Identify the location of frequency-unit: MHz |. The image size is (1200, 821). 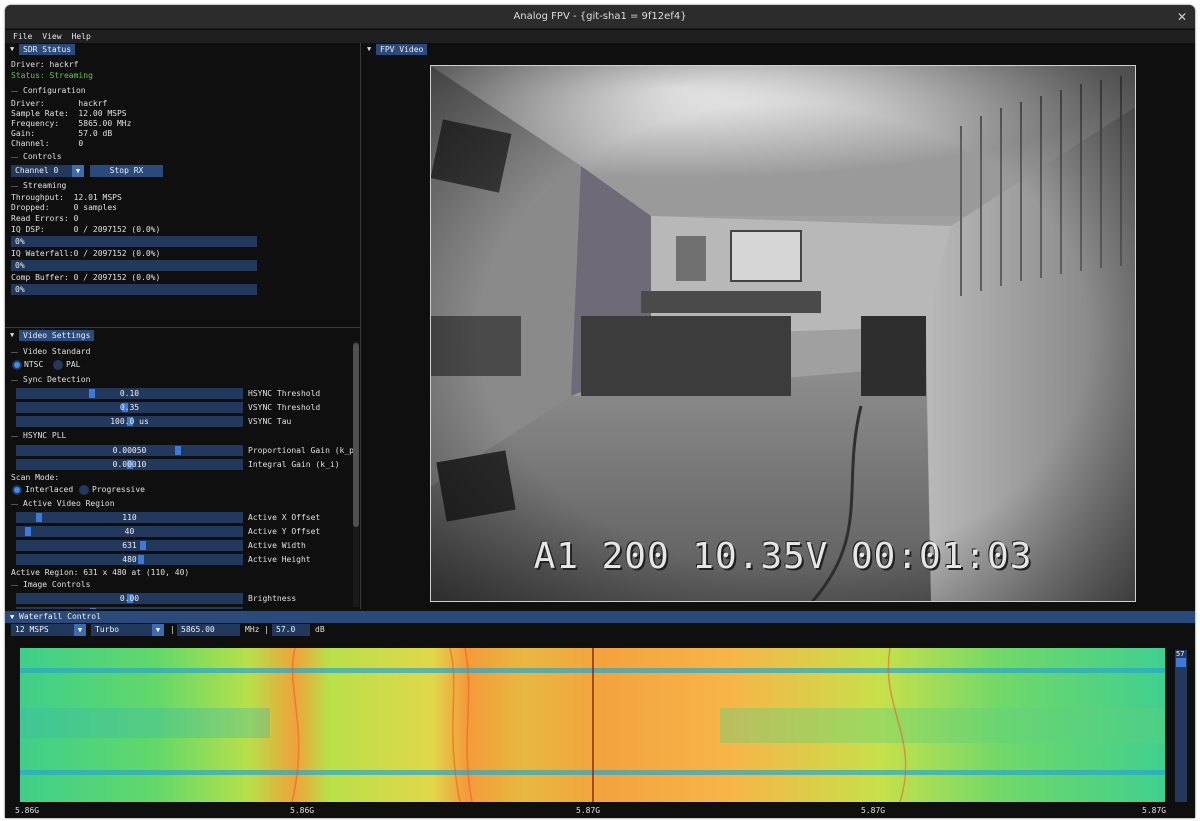
(257, 629).